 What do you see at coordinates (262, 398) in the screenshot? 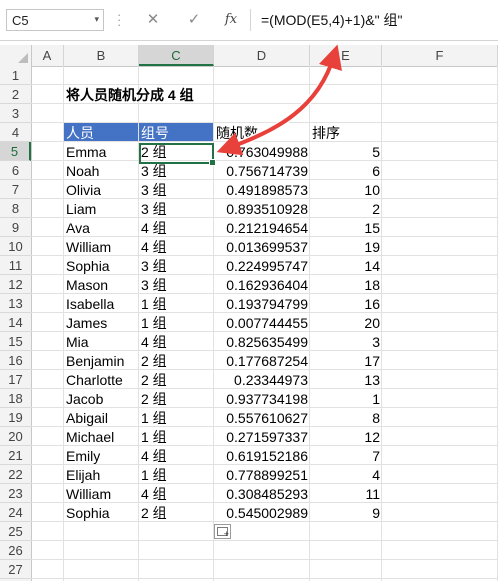
I see `cell-random: 0.937734198` at bounding box center [262, 398].